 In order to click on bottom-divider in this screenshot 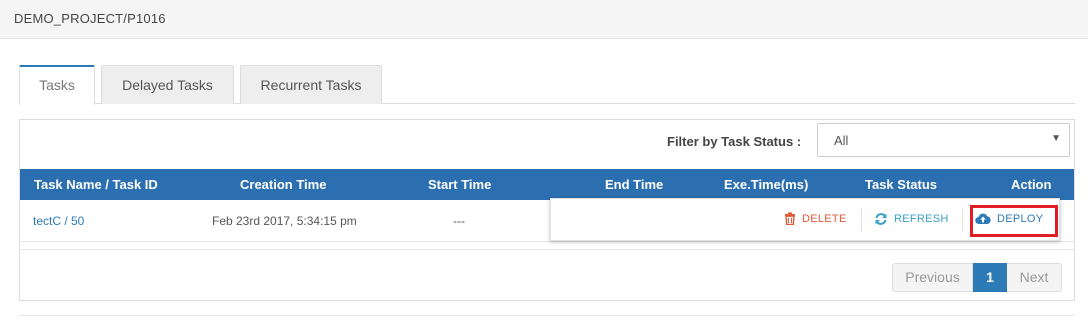, I will do `click(547, 315)`.